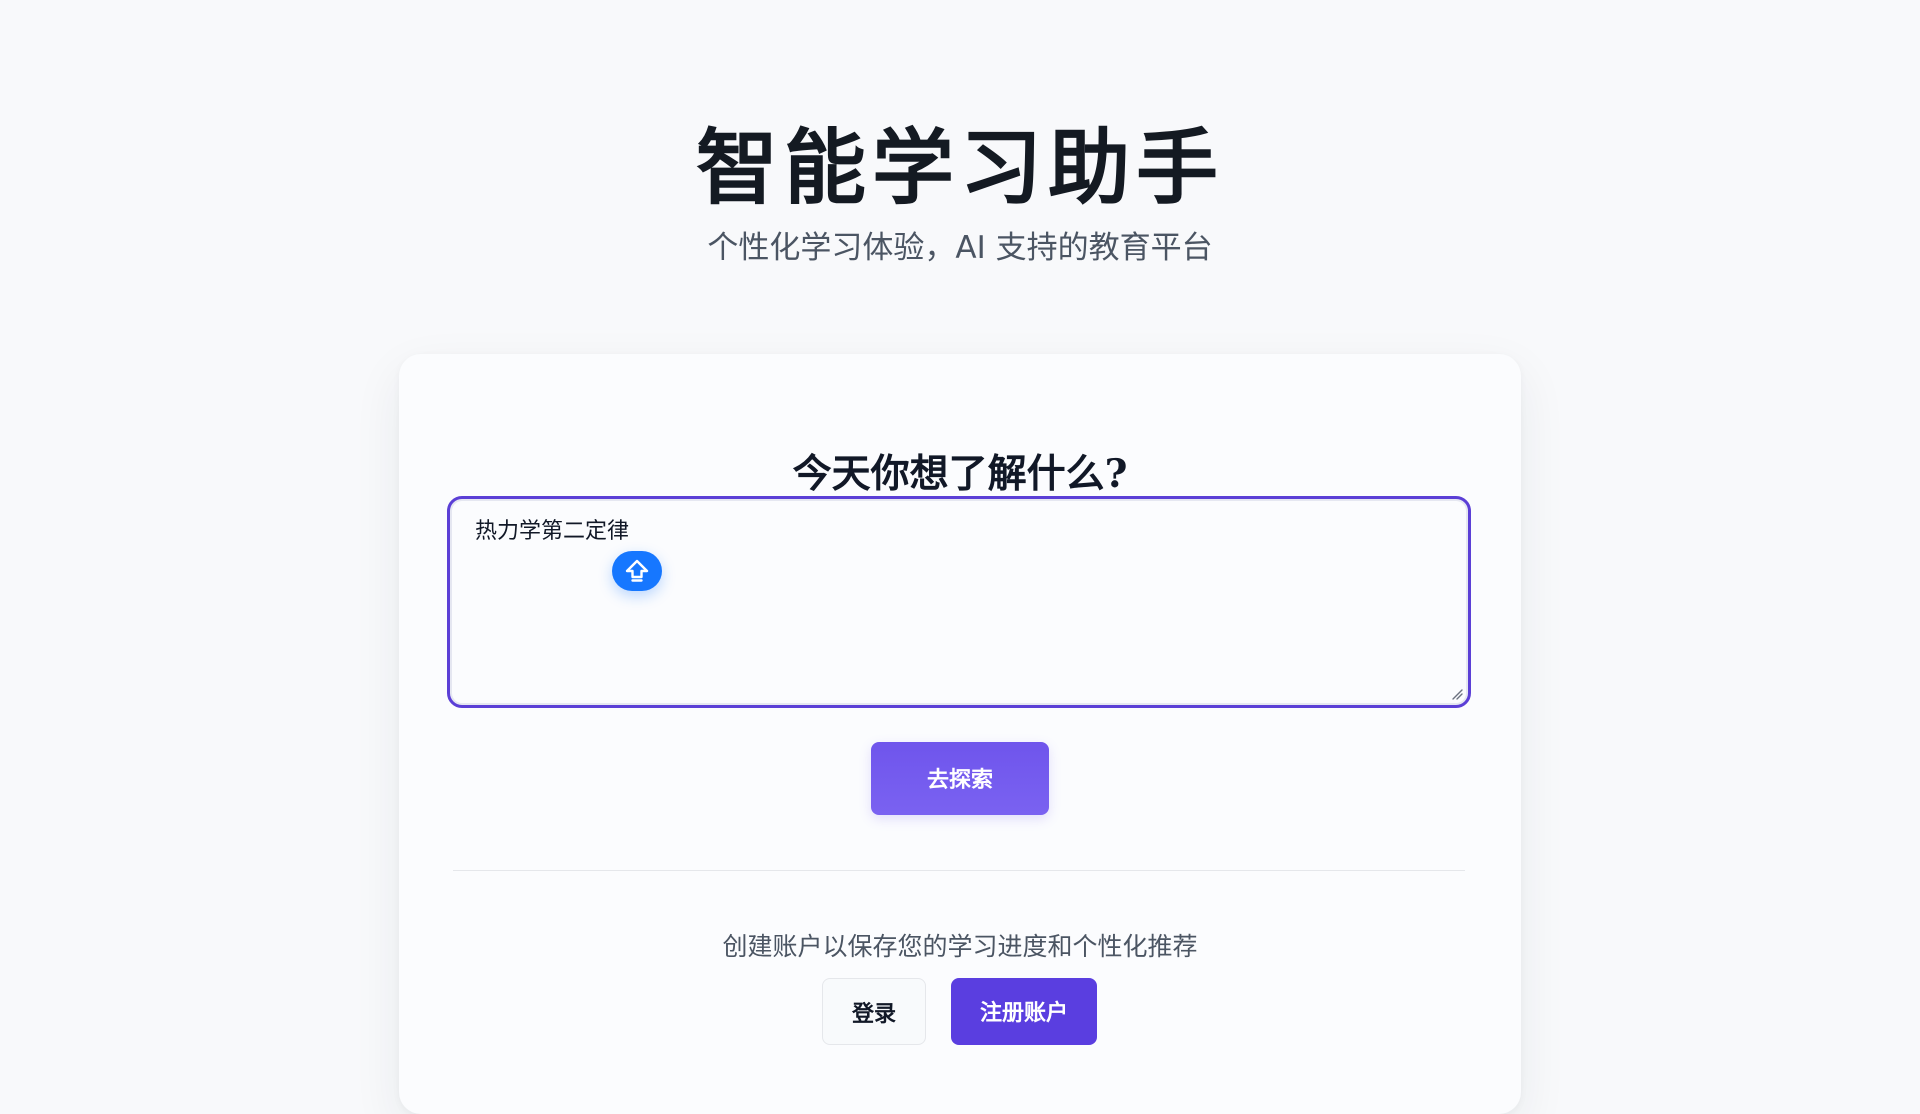 This screenshot has width=1920, height=1114. Describe the element at coordinates (552, 532) in the screenshot. I see `query-value: 热力学第二定律` at that location.